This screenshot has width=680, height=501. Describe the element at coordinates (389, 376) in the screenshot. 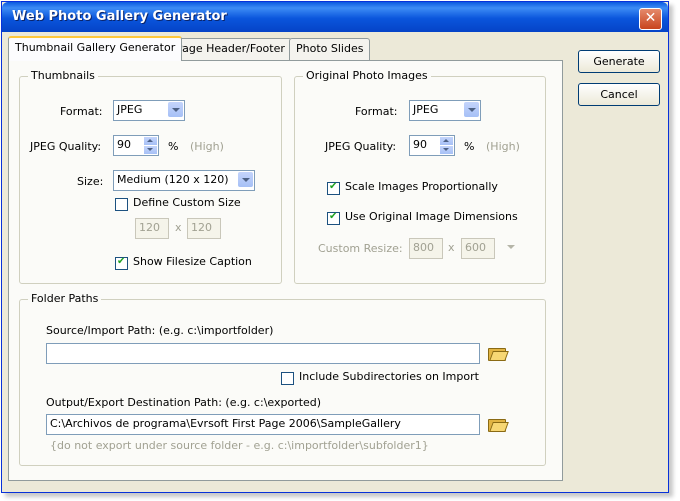

I see `include-subdirectories-label: Include Subdirectories on Import` at that location.